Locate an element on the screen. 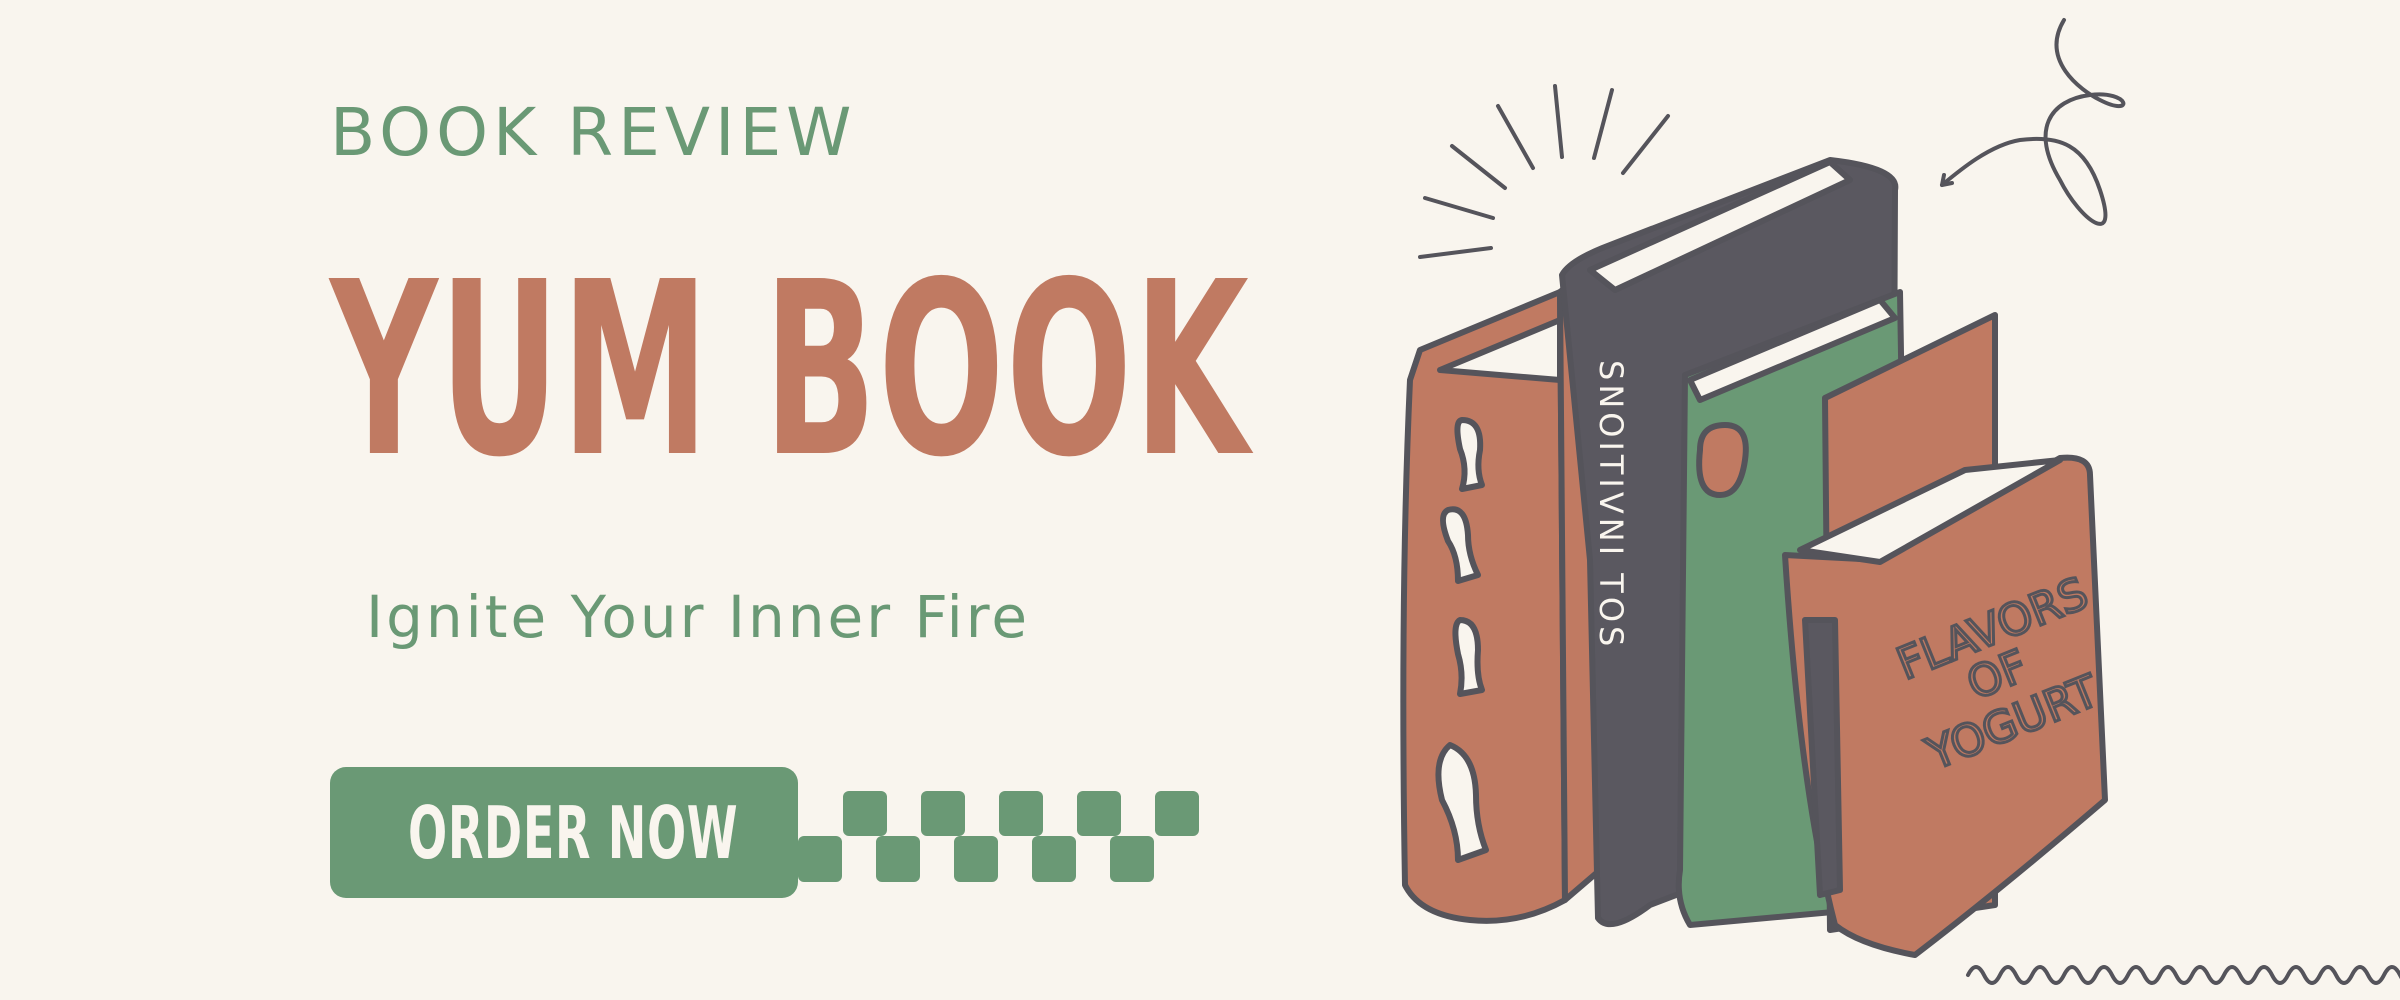 The image size is (2400, 1000). spine-text: SNOITIVNI TOS is located at coordinates (1611, 505).